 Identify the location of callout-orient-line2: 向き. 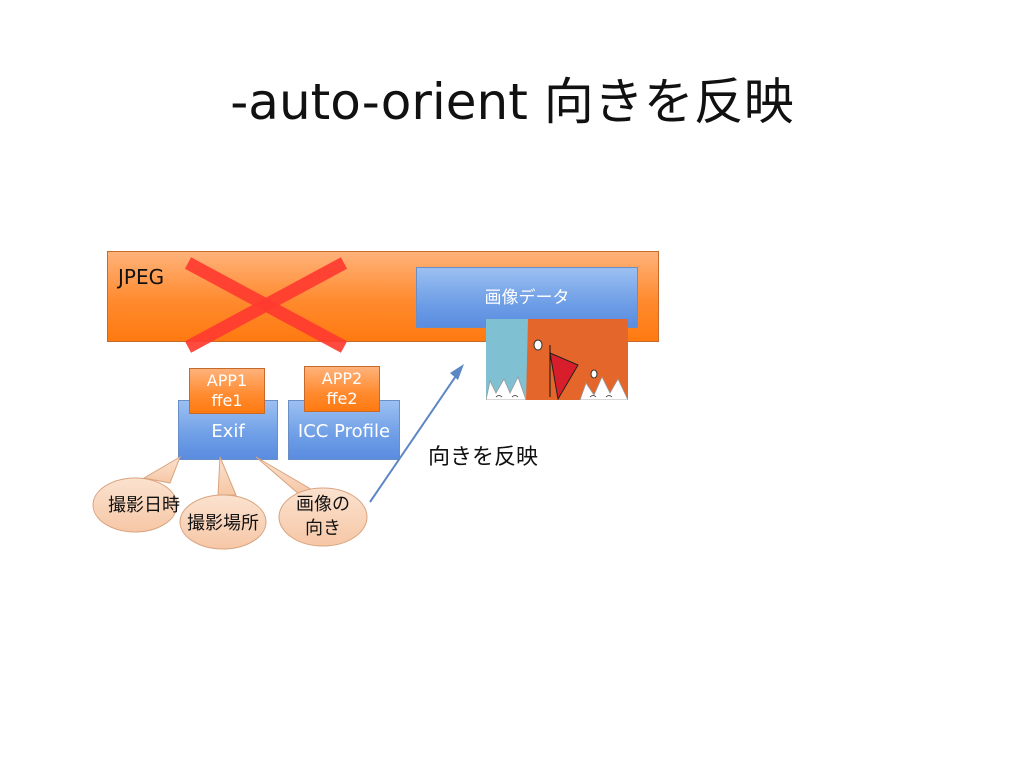
(323, 528).